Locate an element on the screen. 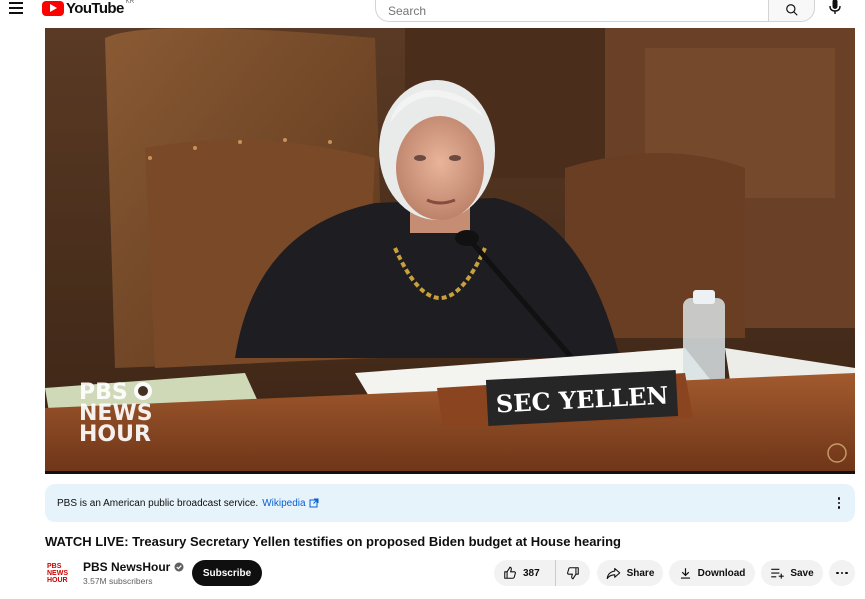  youtube-logo: YouTube KR is located at coordinates (88, 8).